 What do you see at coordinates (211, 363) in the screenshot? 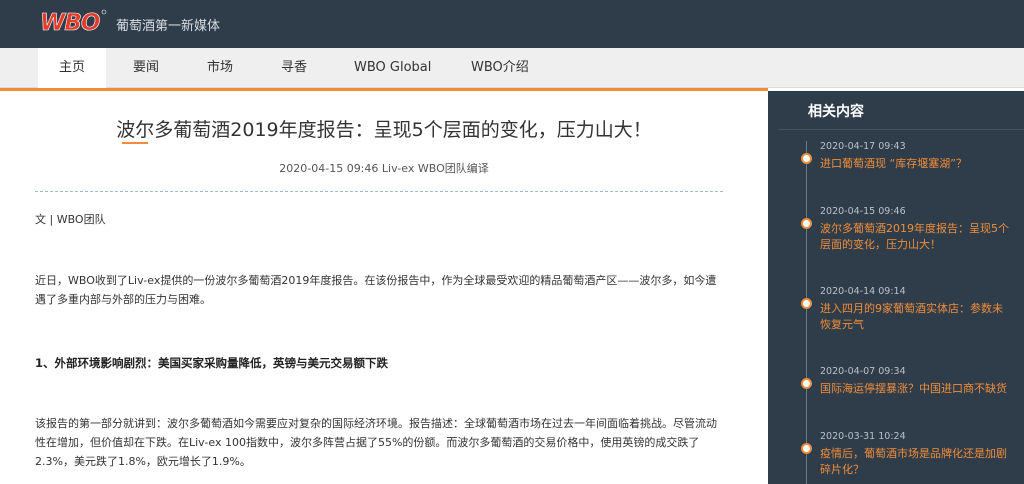
I see `section-heading: 1、外部环境影响剧烈：美国买家采购量降低，英镑与美元交易额下跌` at bounding box center [211, 363].